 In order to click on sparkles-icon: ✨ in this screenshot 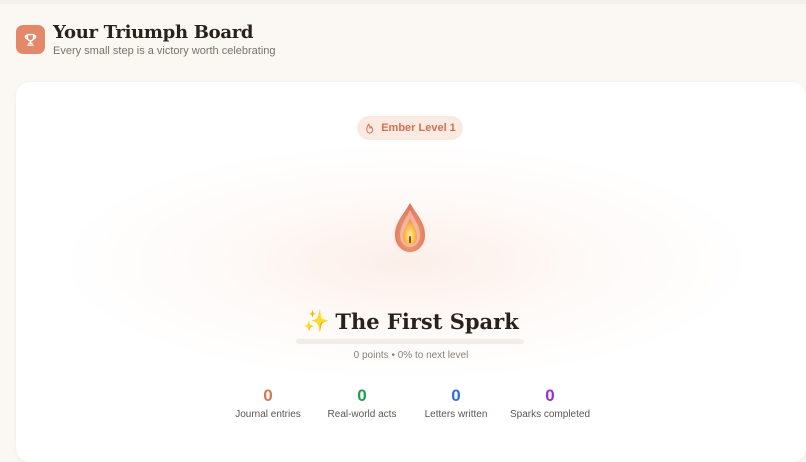, I will do `click(316, 320)`.